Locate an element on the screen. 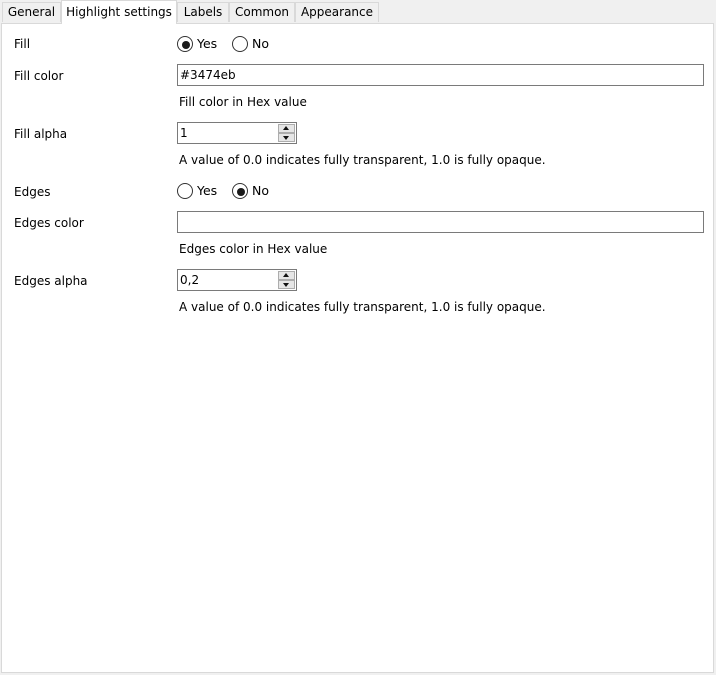 The width and height of the screenshot is (716, 675). edges-alpha-increment-button is located at coordinates (286, 275).